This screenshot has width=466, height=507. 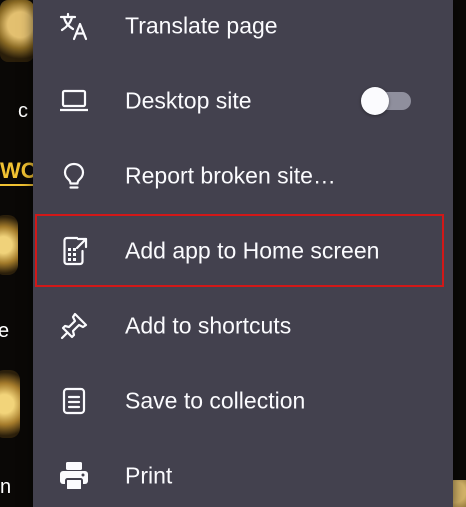 I want to click on background-text-fragment: n, so click(x=6, y=487).